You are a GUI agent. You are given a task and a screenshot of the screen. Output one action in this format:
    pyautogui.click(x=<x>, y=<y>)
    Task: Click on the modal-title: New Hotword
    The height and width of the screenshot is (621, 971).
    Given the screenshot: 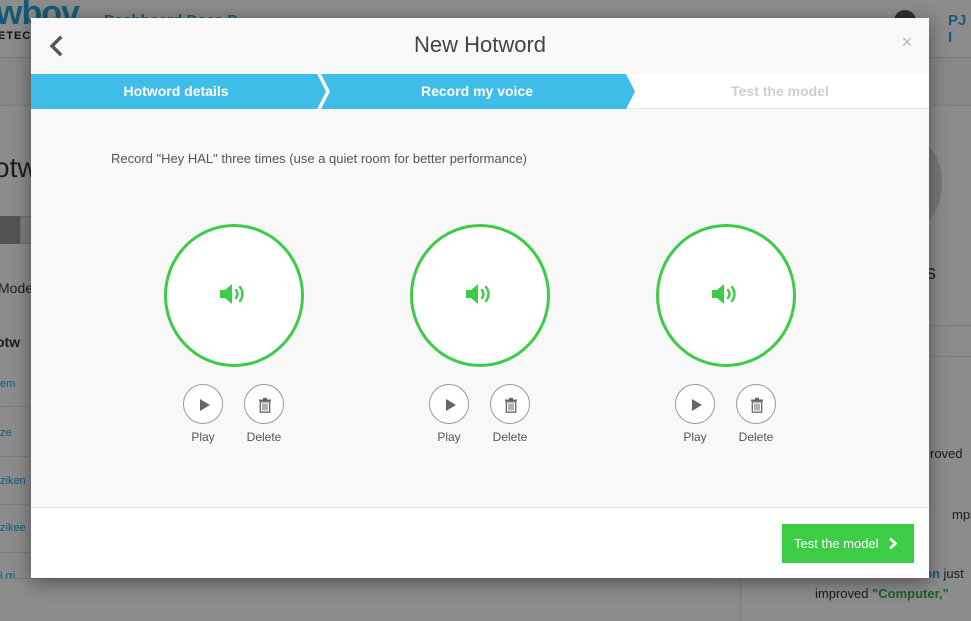 What is the action you would take?
    pyautogui.click(x=480, y=44)
    